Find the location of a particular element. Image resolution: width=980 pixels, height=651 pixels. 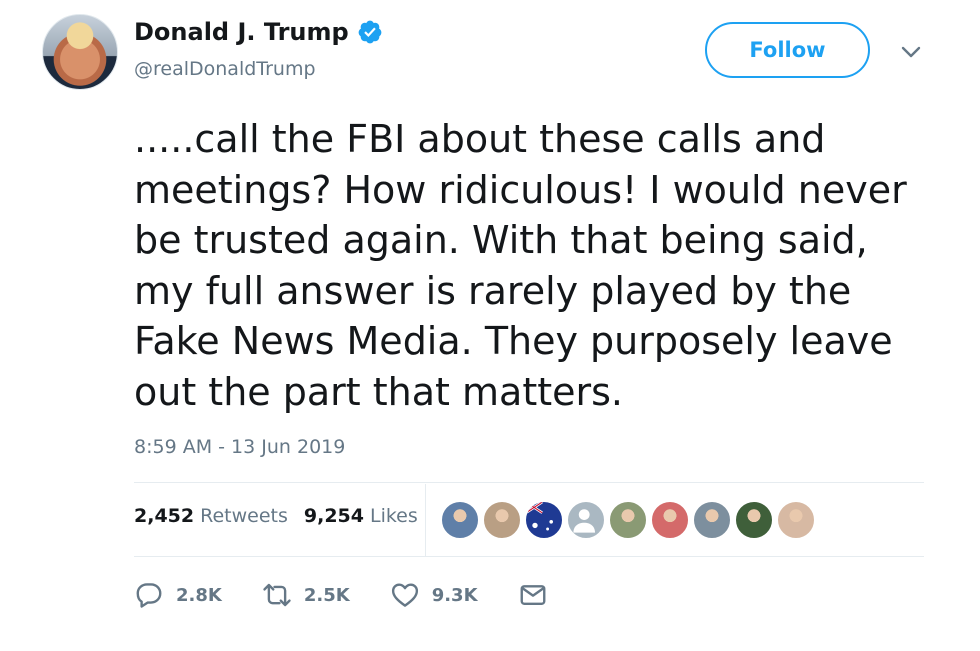

tweet-actions: 2.8K 2.5K 9.3K is located at coordinates (361, 595).